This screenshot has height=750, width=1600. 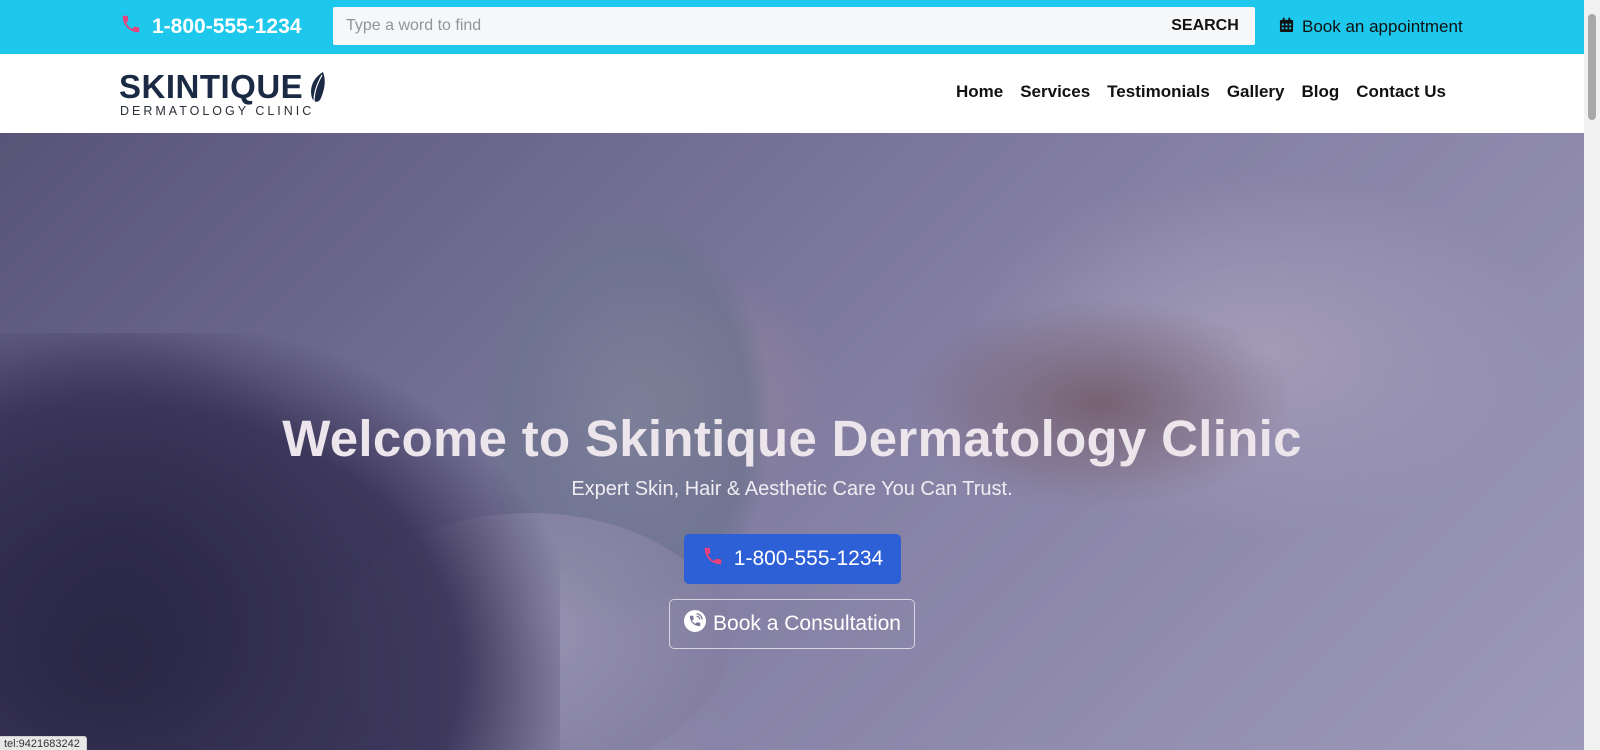 I want to click on book-consultation-label: Book a Consultation, so click(x=807, y=623).